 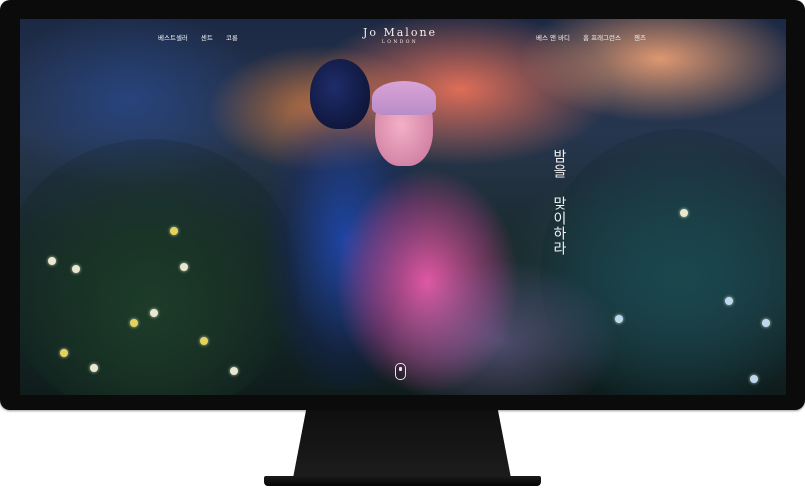 What do you see at coordinates (640, 37) in the screenshot?
I see `nav-item-gents: 젠즈` at bounding box center [640, 37].